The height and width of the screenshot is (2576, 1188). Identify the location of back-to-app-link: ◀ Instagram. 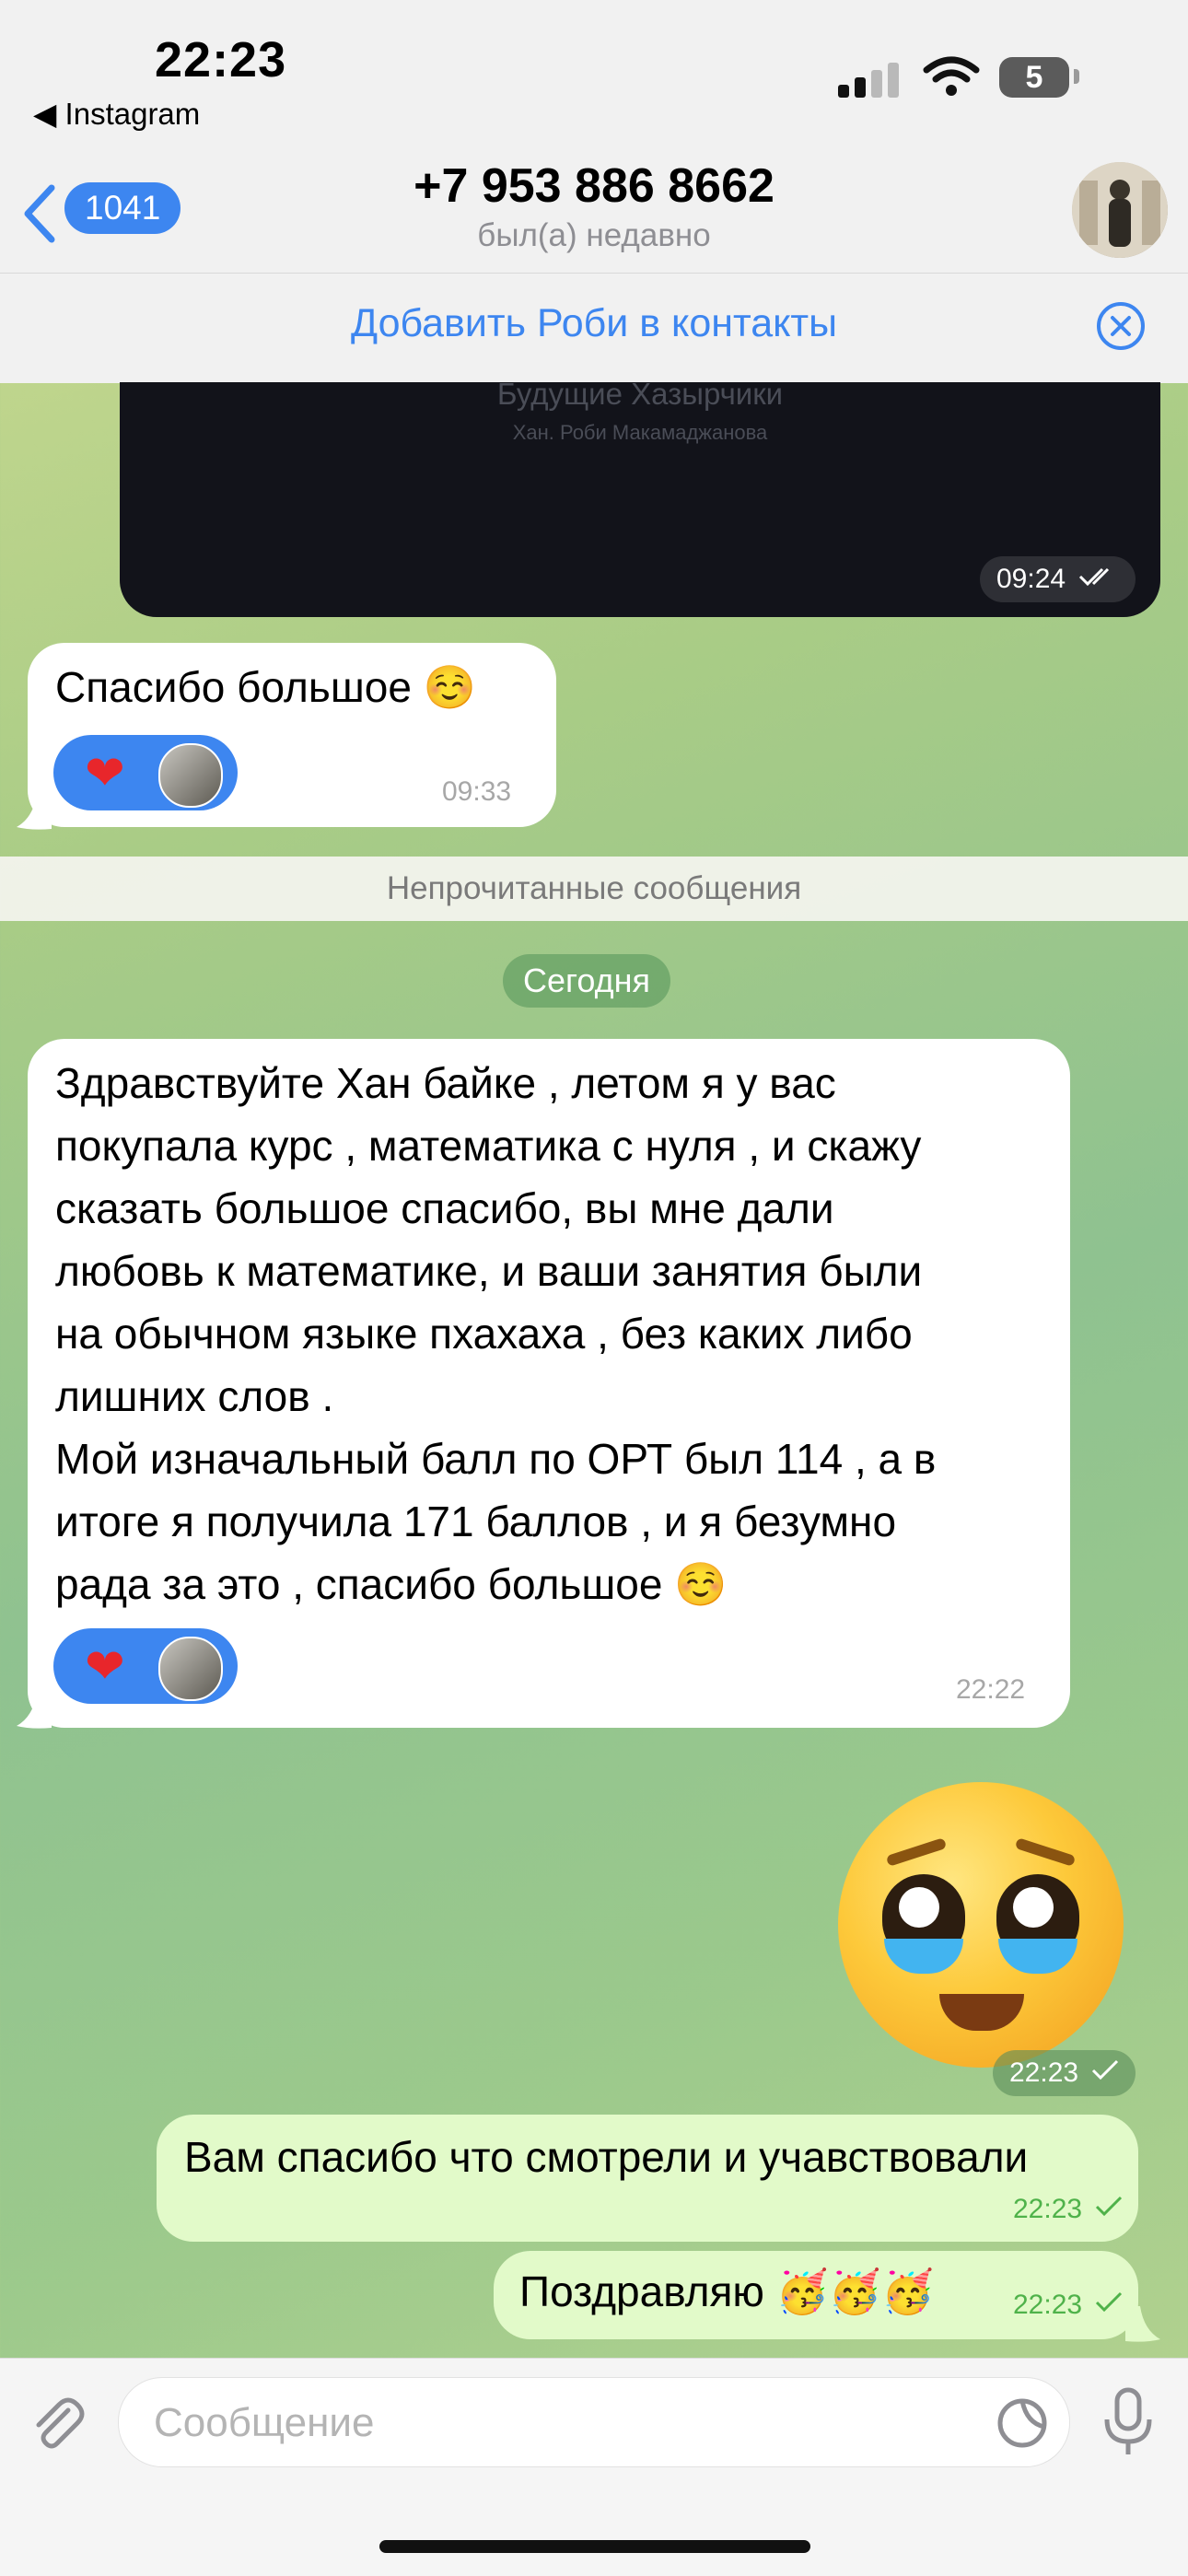
(116, 114).